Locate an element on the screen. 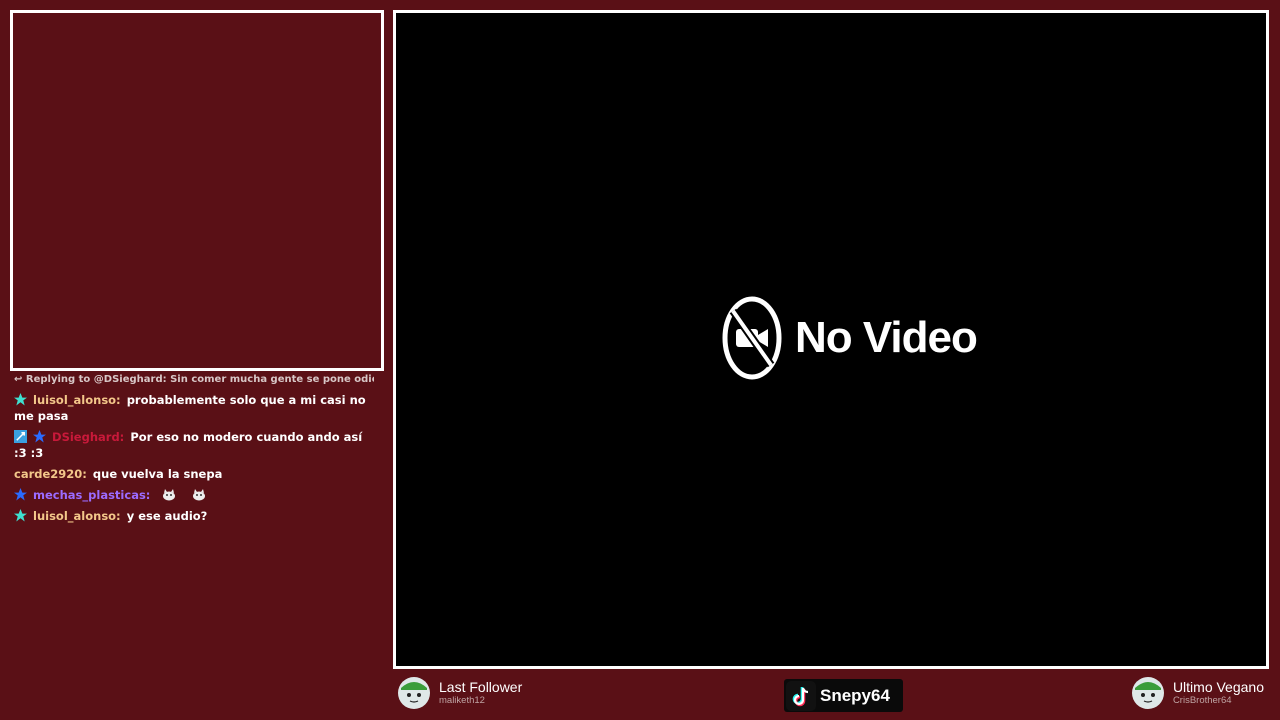 The image size is (1280, 720). reply-arrow-icon: ↩ is located at coordinates (20, 379).